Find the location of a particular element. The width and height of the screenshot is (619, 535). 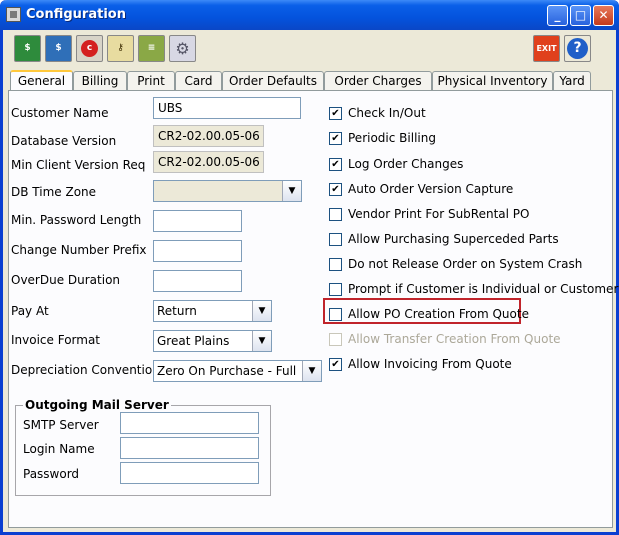

invoice-icon: $ is located at coordinates (58, 48).